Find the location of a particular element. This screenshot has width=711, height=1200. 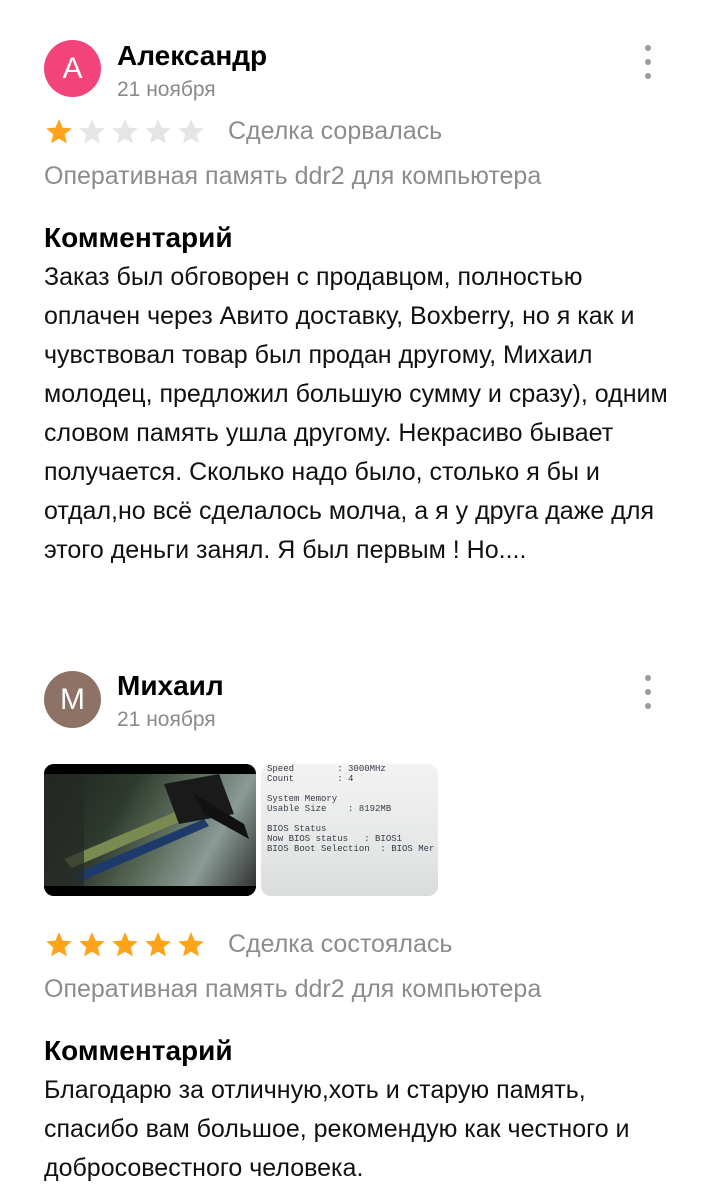

avatar-letter: М is located at coordinates (72, 699).